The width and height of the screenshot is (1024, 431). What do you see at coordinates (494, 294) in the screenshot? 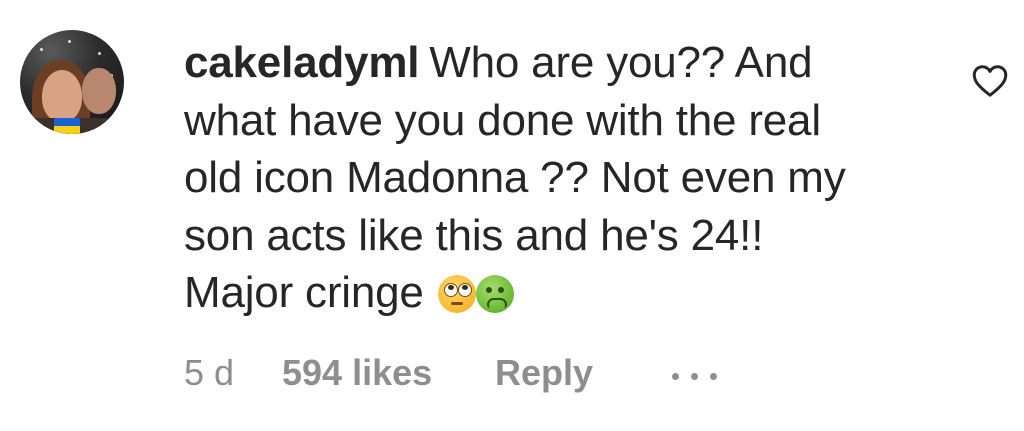
I see `nauseated-face-icon` at bounding box center [494, 294].